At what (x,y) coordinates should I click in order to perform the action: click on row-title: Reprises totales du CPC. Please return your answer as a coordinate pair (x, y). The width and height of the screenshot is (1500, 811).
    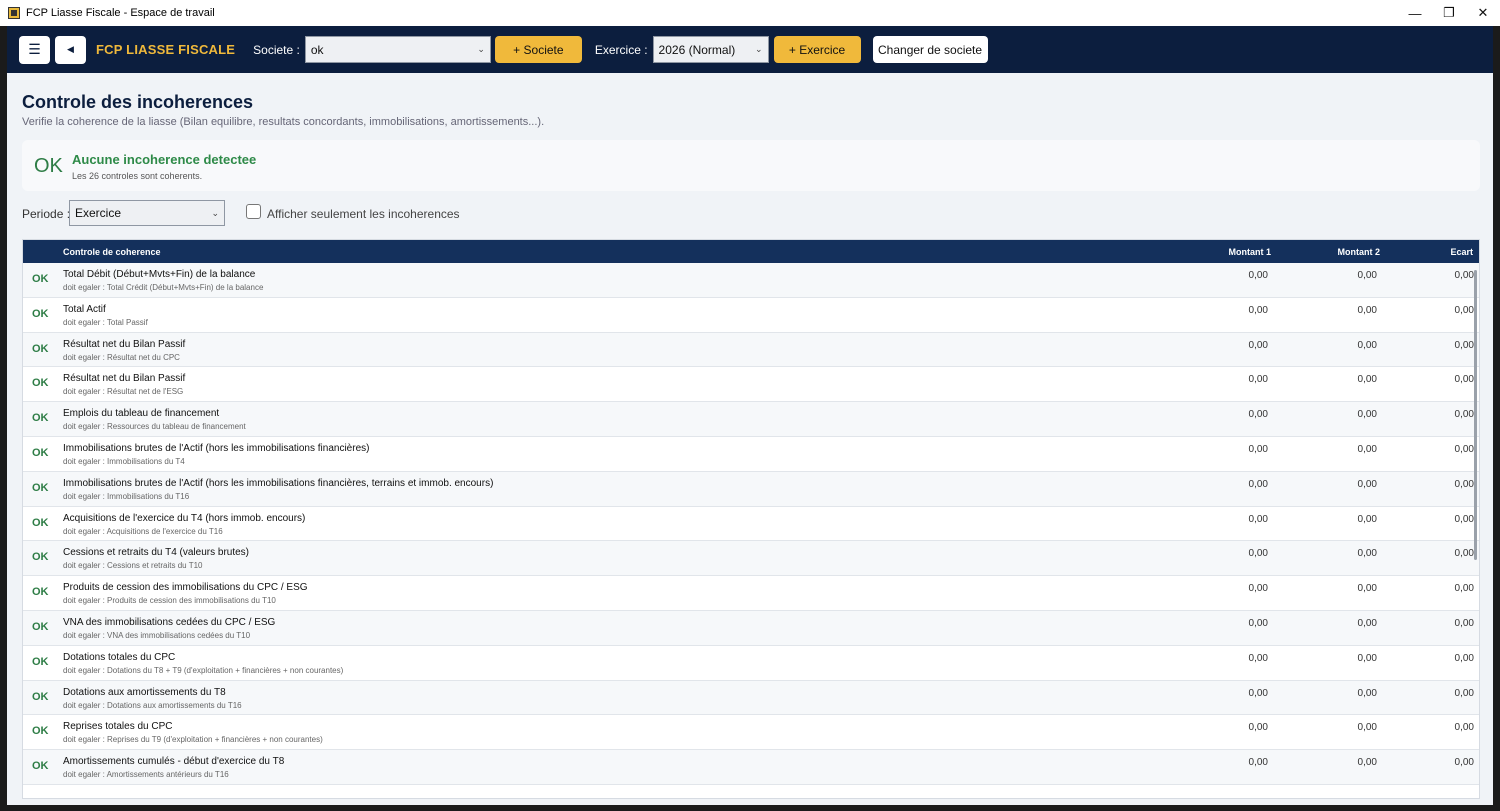
    Looking at the image, I should click on (118, 727).